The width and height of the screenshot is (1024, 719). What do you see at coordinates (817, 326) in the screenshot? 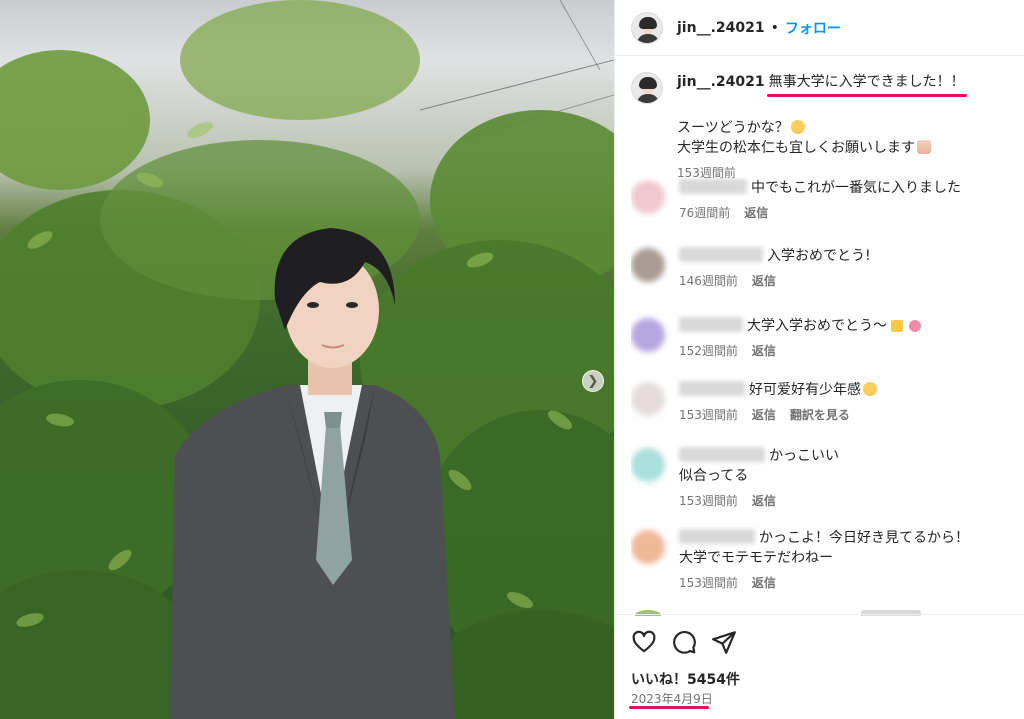
I see `comment-text: 大学入学おめでとう〜` at bounding box center [817, 326].